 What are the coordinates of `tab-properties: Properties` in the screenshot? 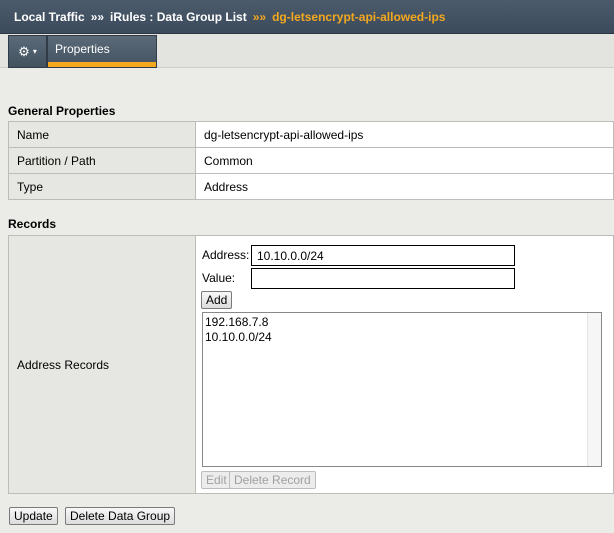 It's located at (102, 51).